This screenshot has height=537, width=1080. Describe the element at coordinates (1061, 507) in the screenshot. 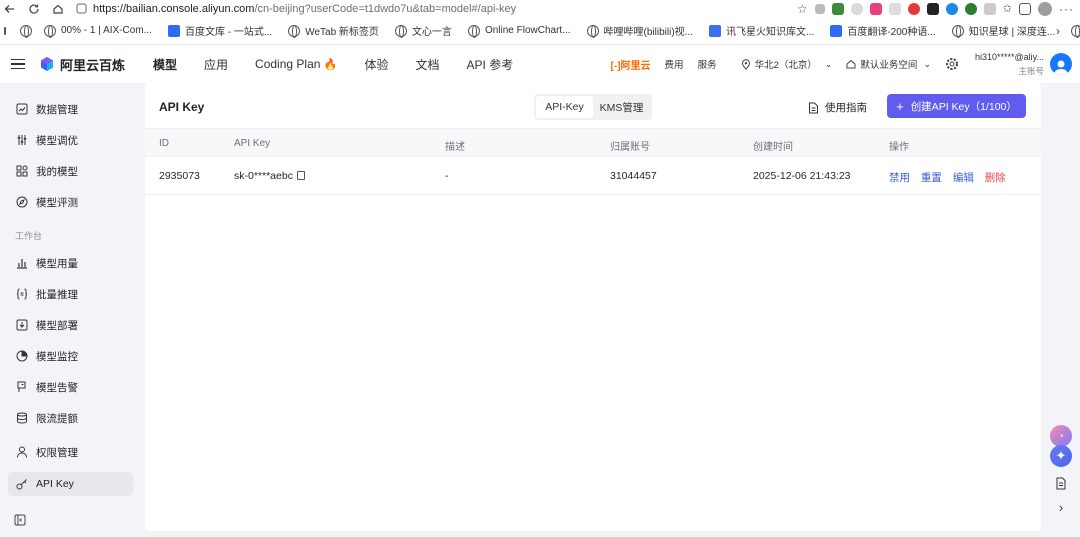

I see `expand-right-icon: ›` at that location.